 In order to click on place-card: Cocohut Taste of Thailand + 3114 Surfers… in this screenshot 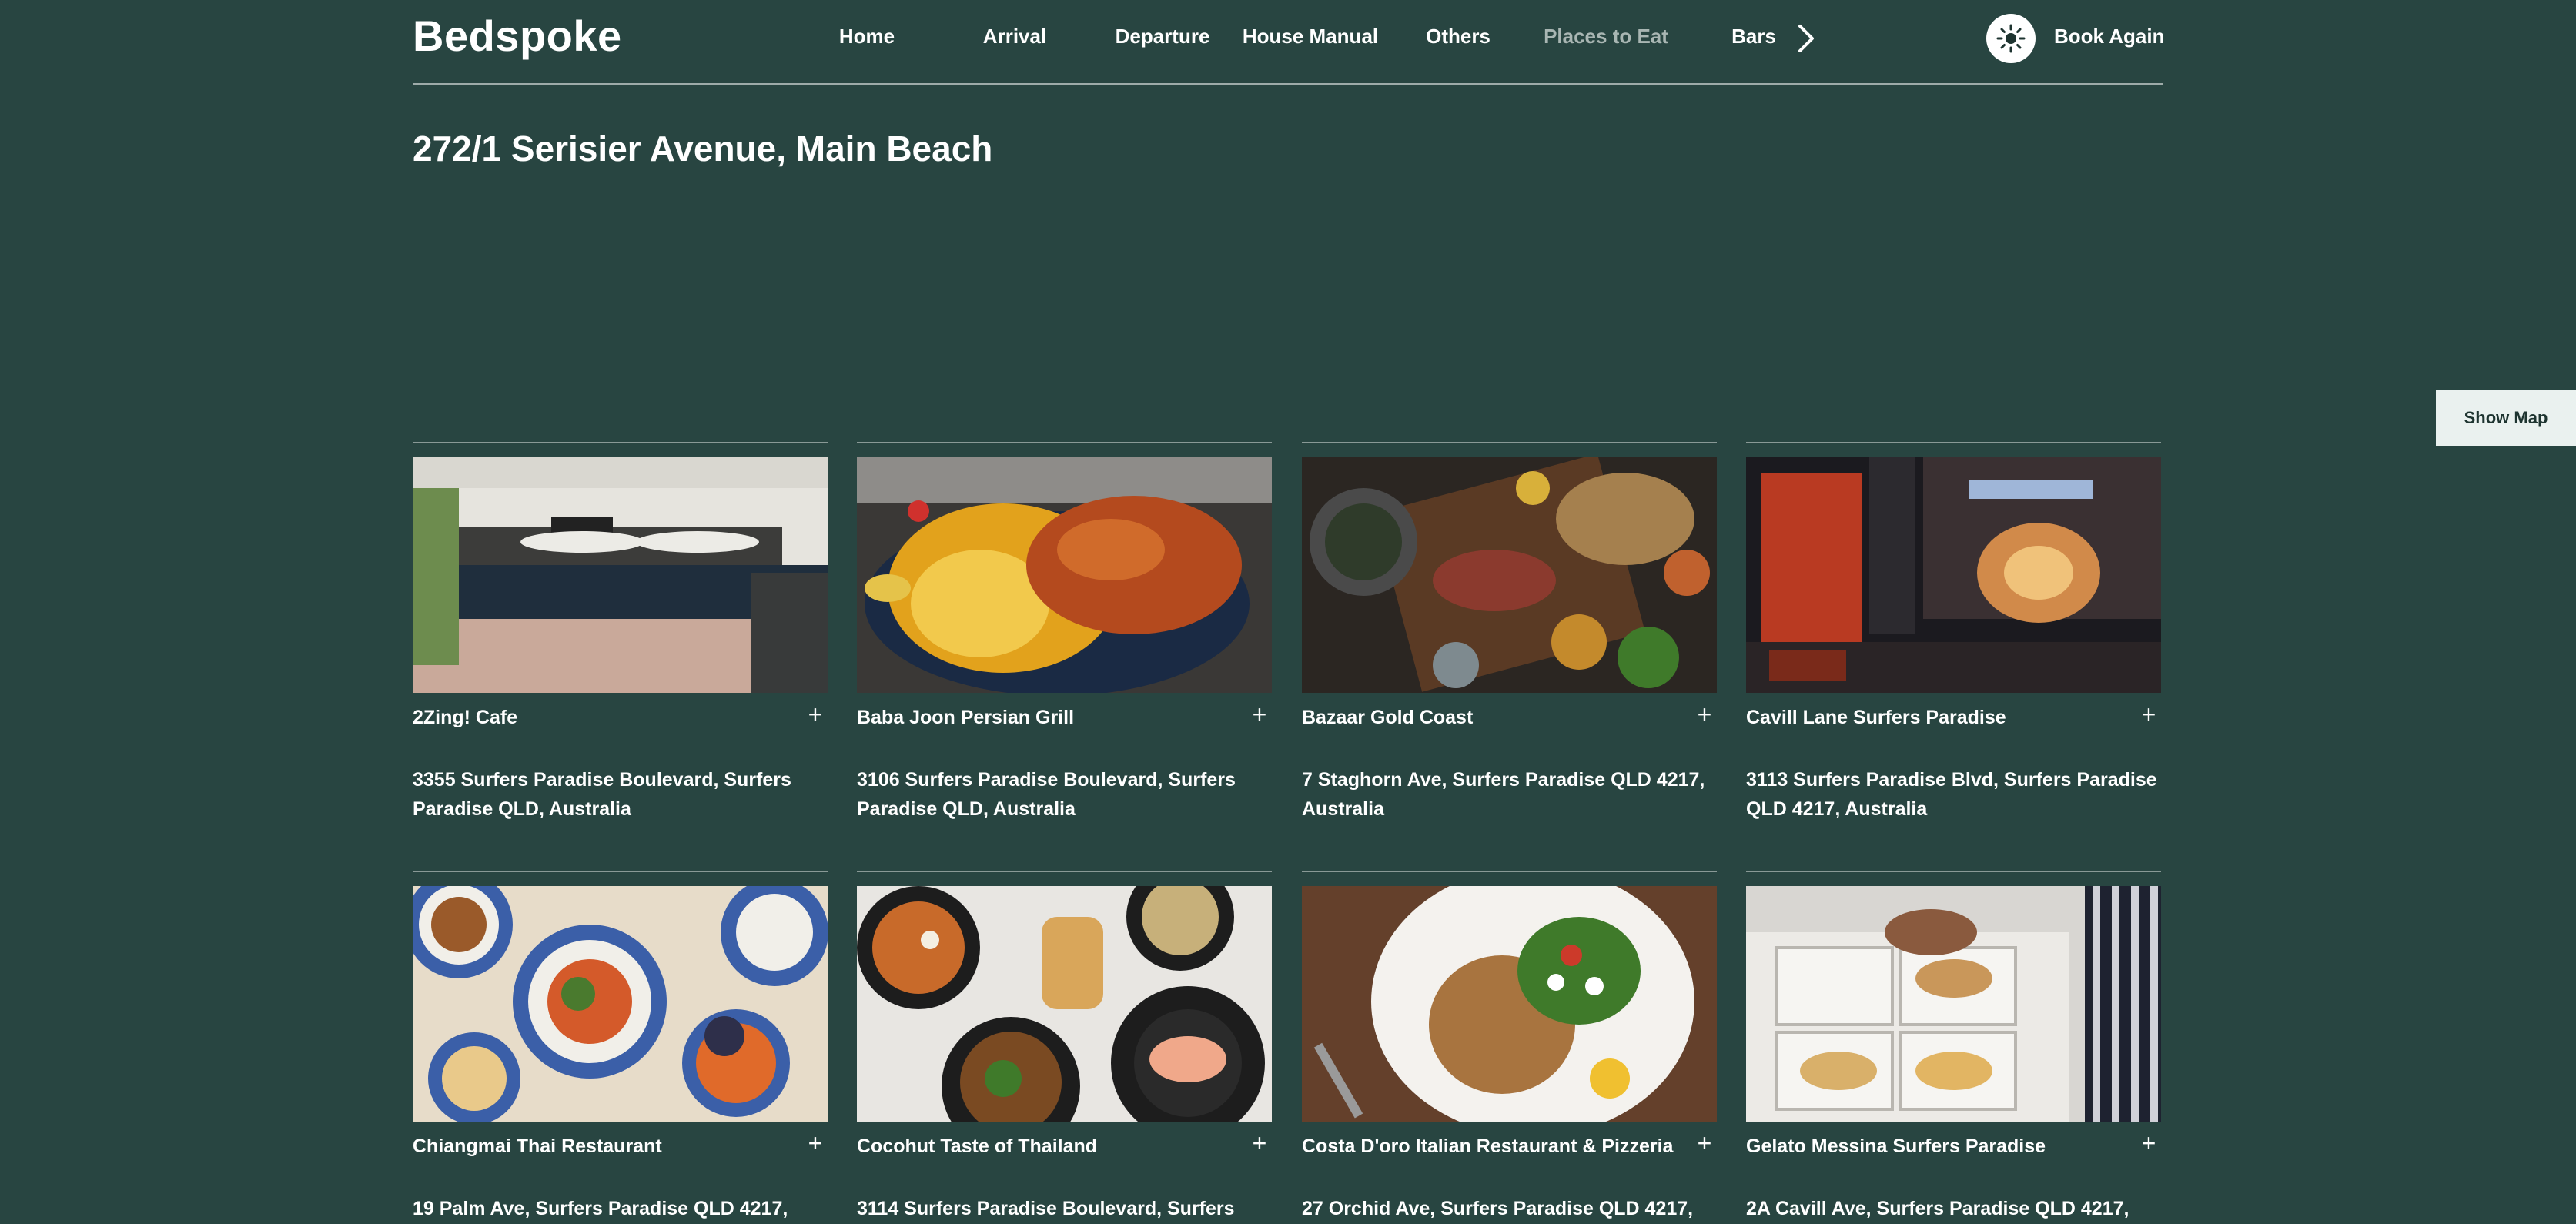, I will do `click(1064, 1045)`.